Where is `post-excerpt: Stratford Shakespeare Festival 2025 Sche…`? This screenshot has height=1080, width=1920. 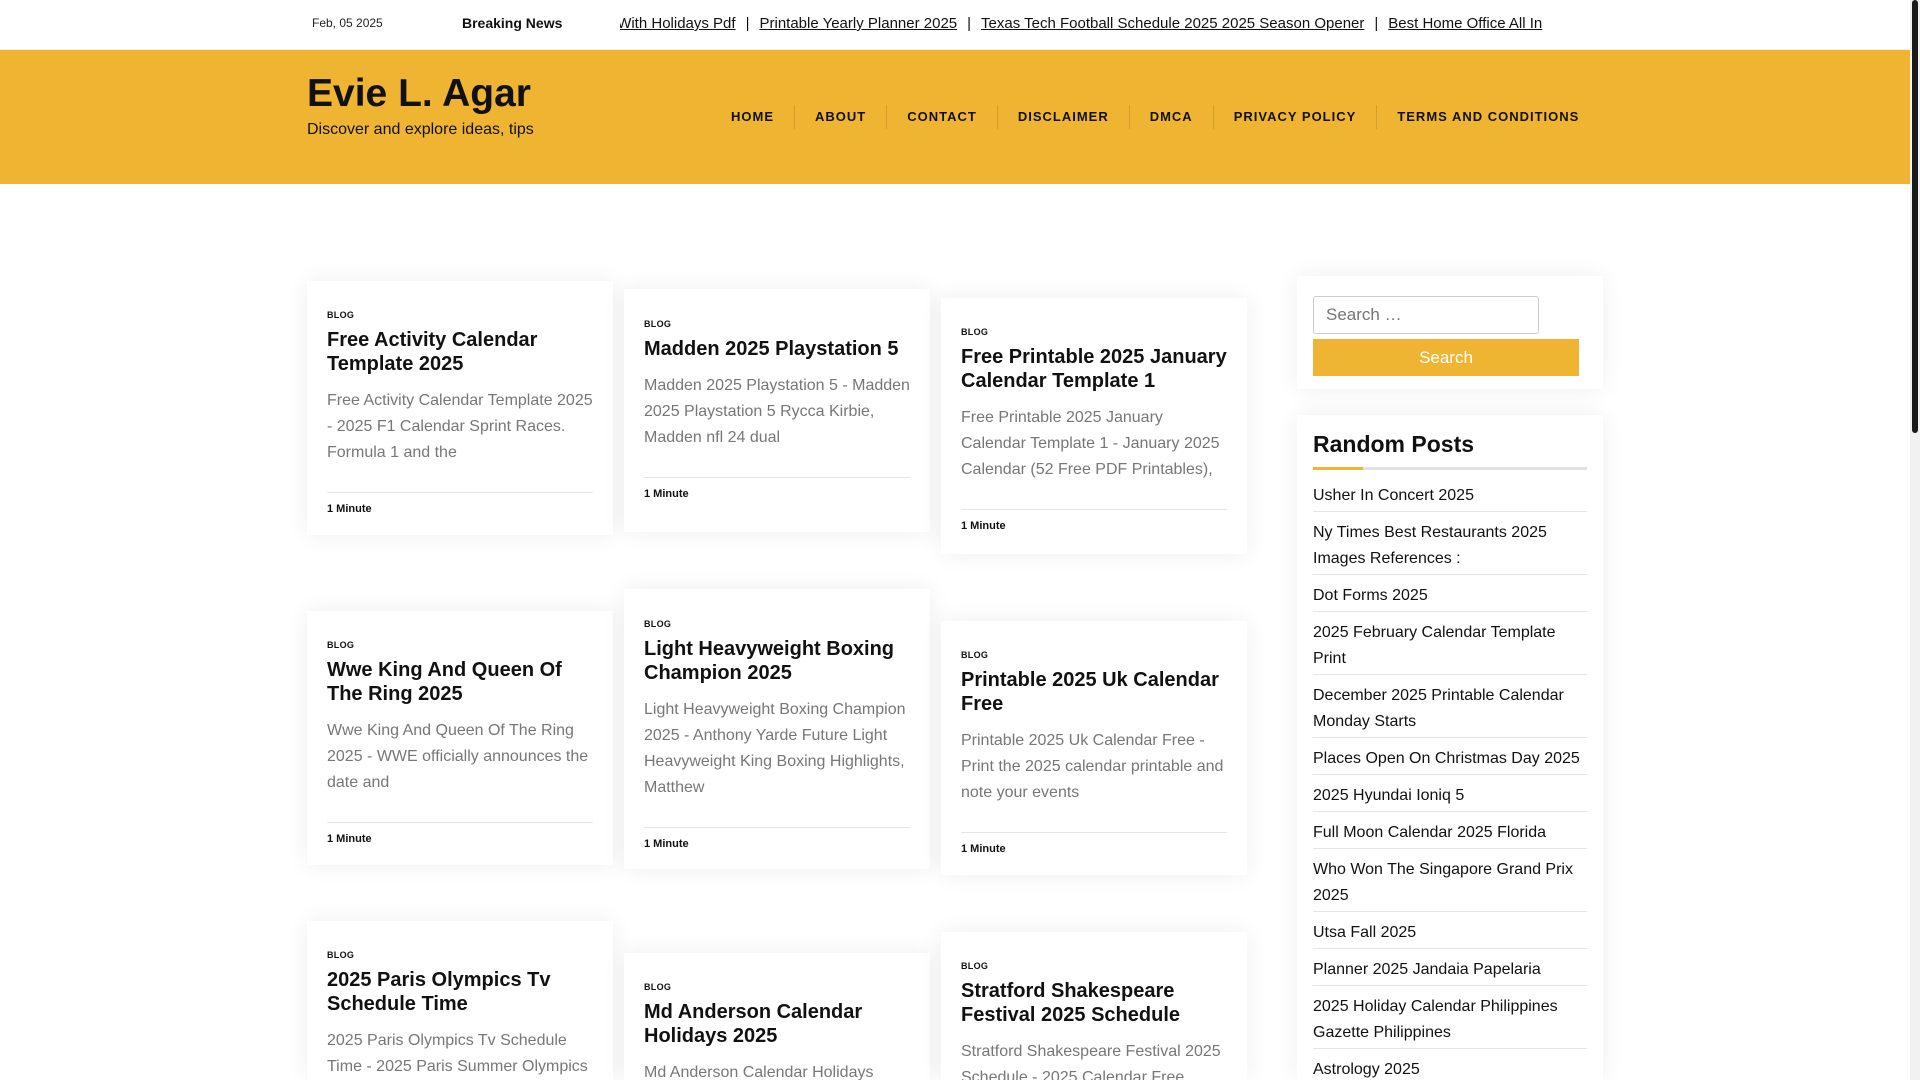
post-excerpt: Stratford Shakespeare Festival 2025 Sche… is located at coordinates (1091, 1061).